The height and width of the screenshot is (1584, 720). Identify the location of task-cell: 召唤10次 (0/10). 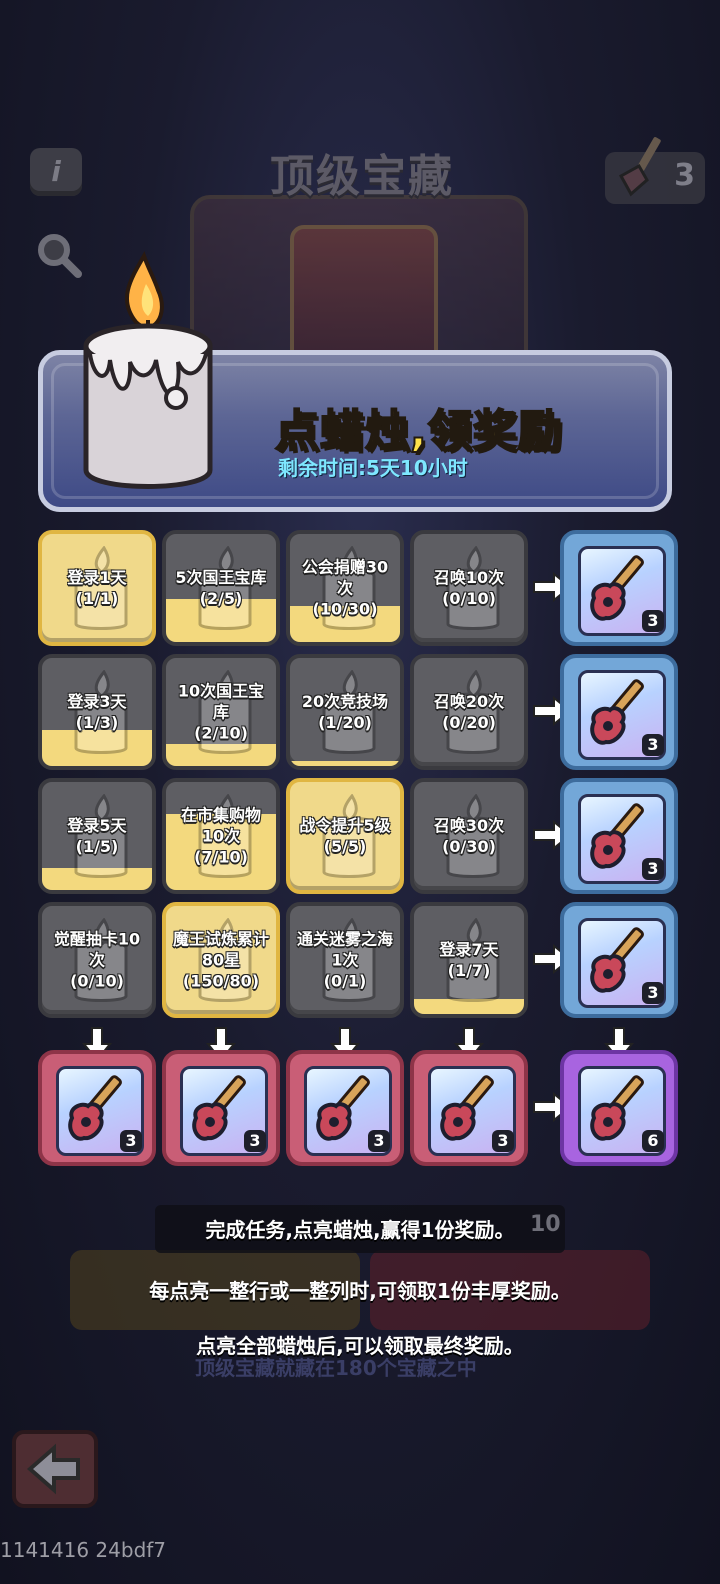
(469, 588).